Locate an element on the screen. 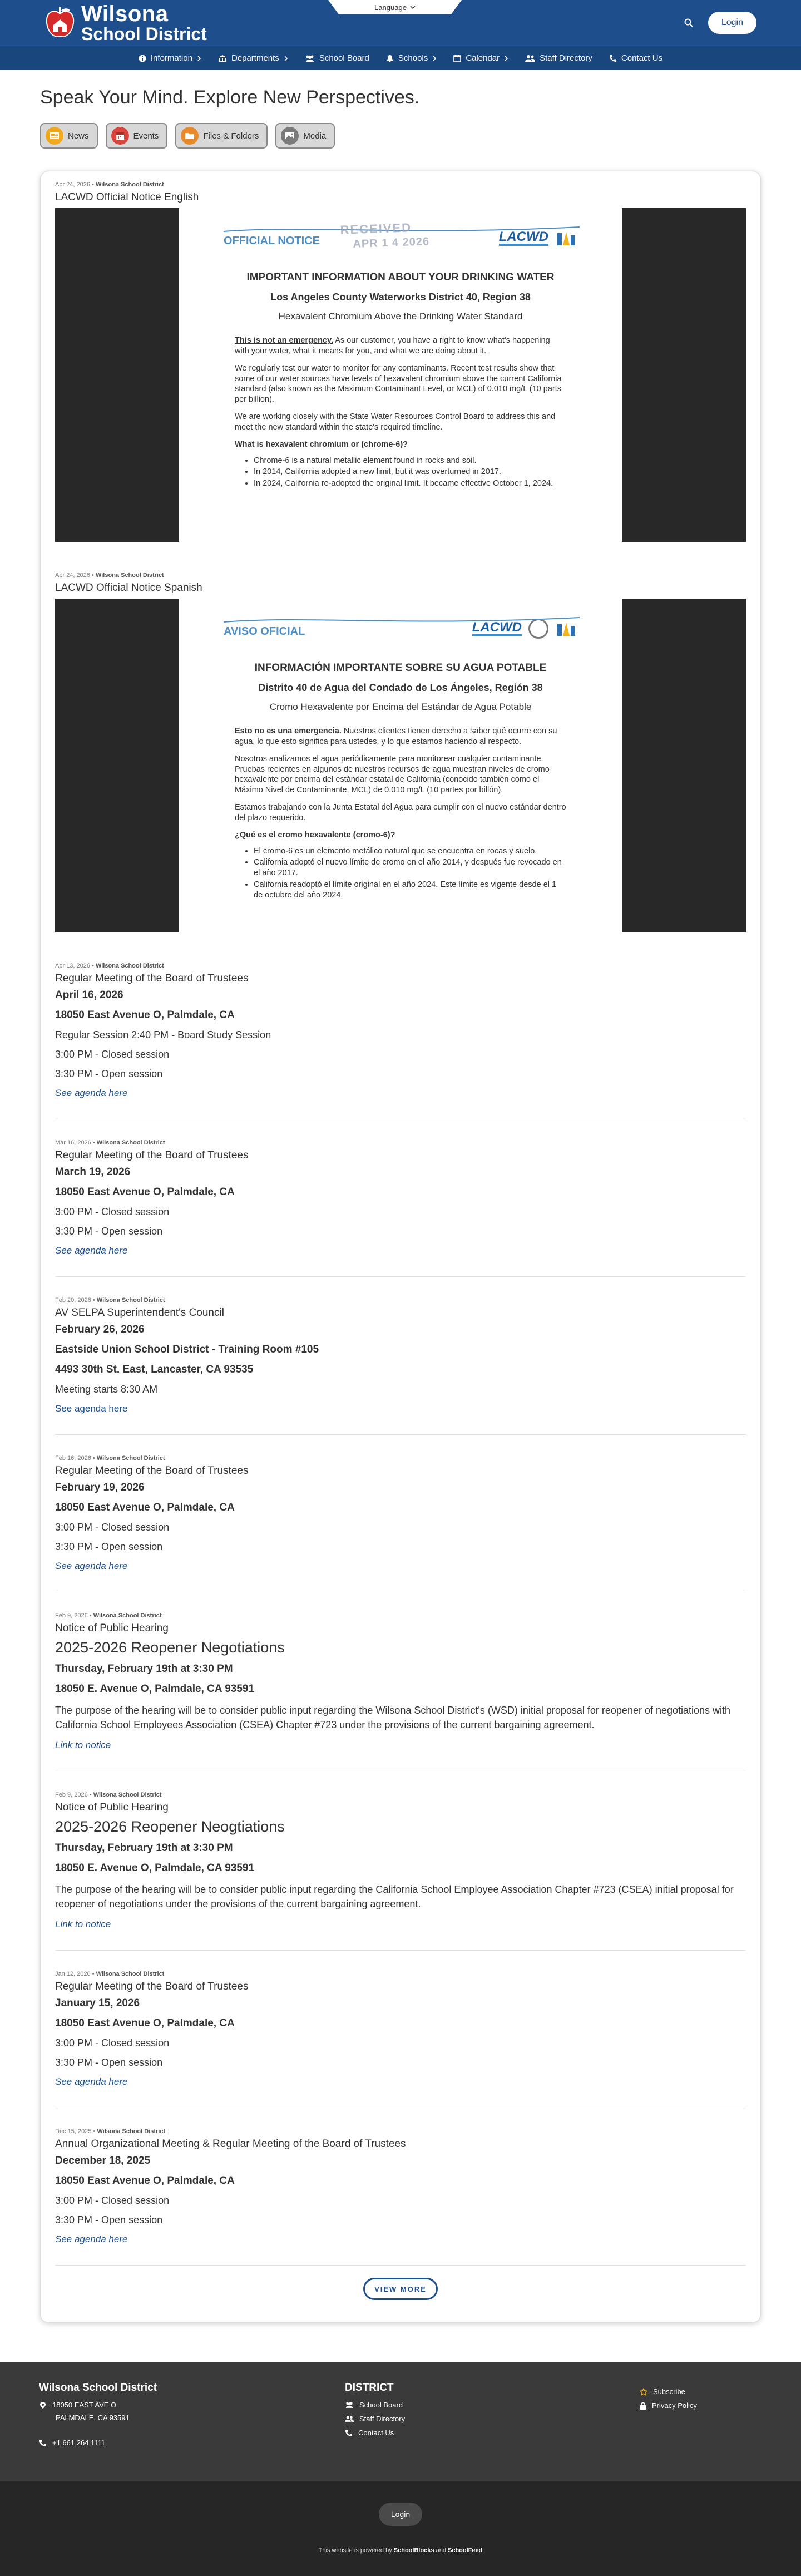 The height and width of the screenshot is (2576, 801). post-title: LACWD Official Notice Spanish is located at coordinates (400, 588).